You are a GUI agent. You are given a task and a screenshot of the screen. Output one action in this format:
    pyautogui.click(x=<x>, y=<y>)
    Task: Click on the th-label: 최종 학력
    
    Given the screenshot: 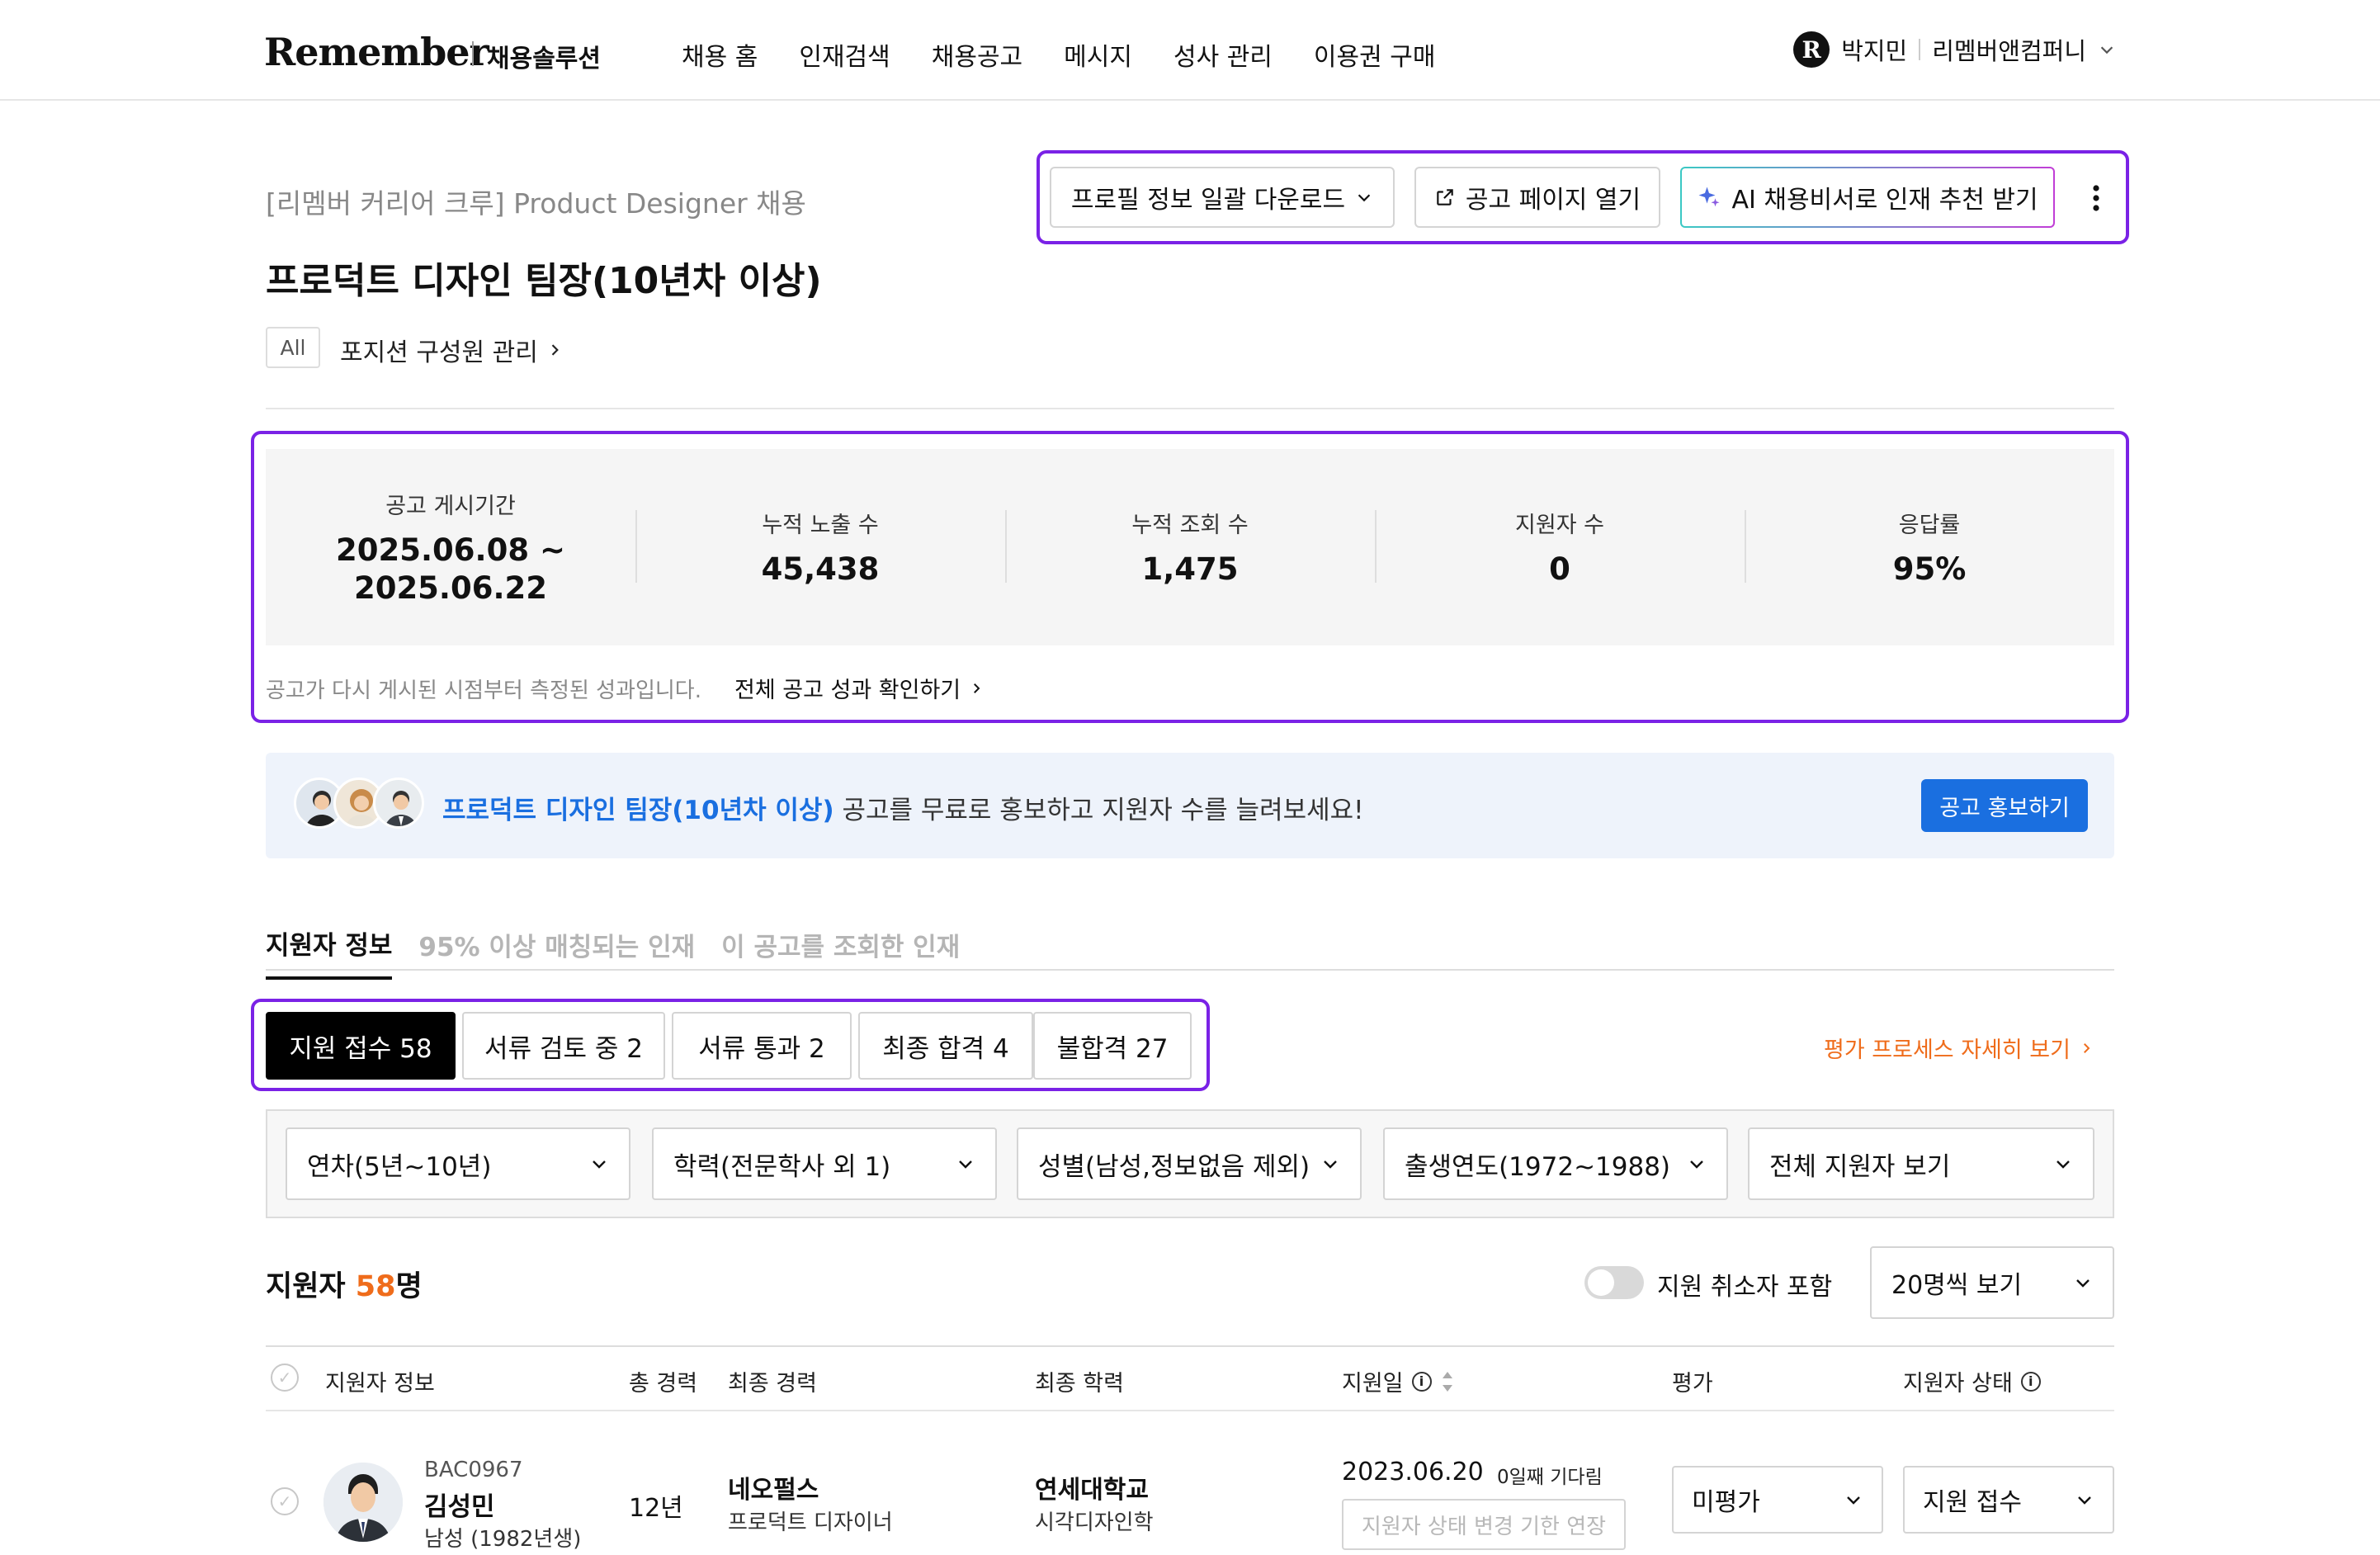 What is the action you would take?
    pyautogui.click(x=1079, y=1384)
    